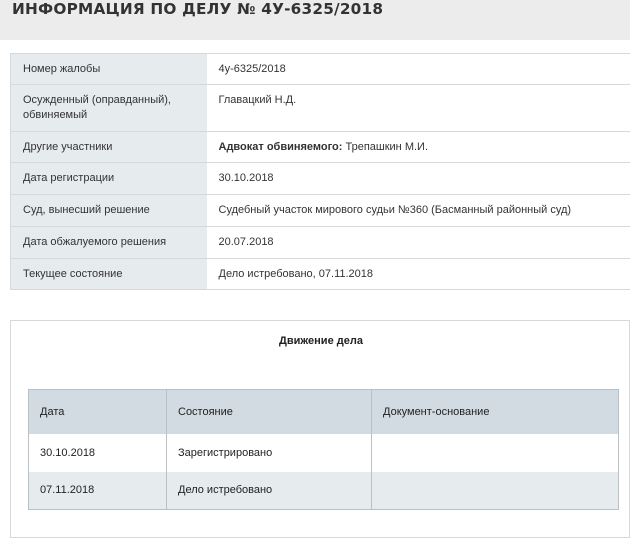  I want to click on info-value: Адвокат обвиняемого: Трепашкин М.И., so click(418, 147).